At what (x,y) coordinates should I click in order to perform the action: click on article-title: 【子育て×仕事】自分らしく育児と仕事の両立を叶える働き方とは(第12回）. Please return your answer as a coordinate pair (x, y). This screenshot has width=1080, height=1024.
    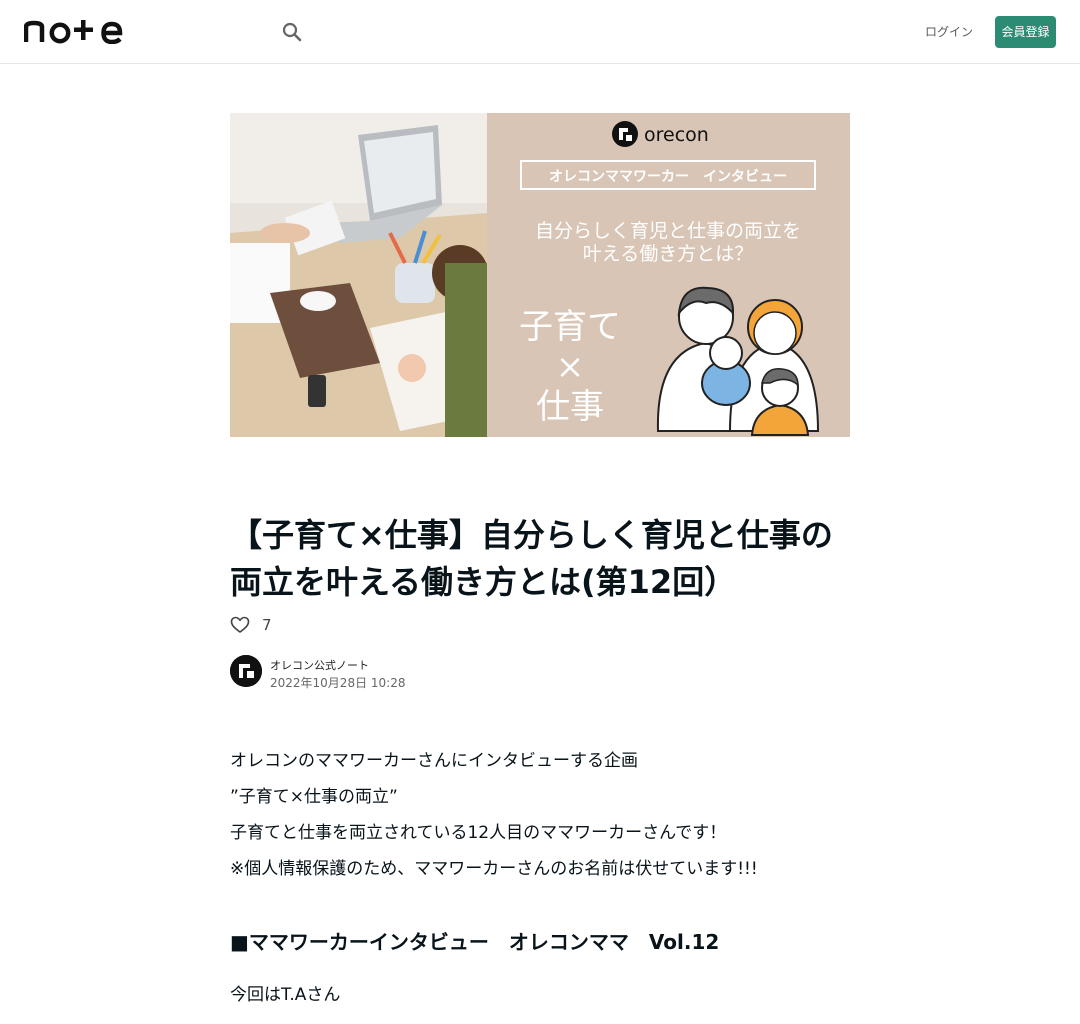
    Looking at the image, I should click on (531, 558).